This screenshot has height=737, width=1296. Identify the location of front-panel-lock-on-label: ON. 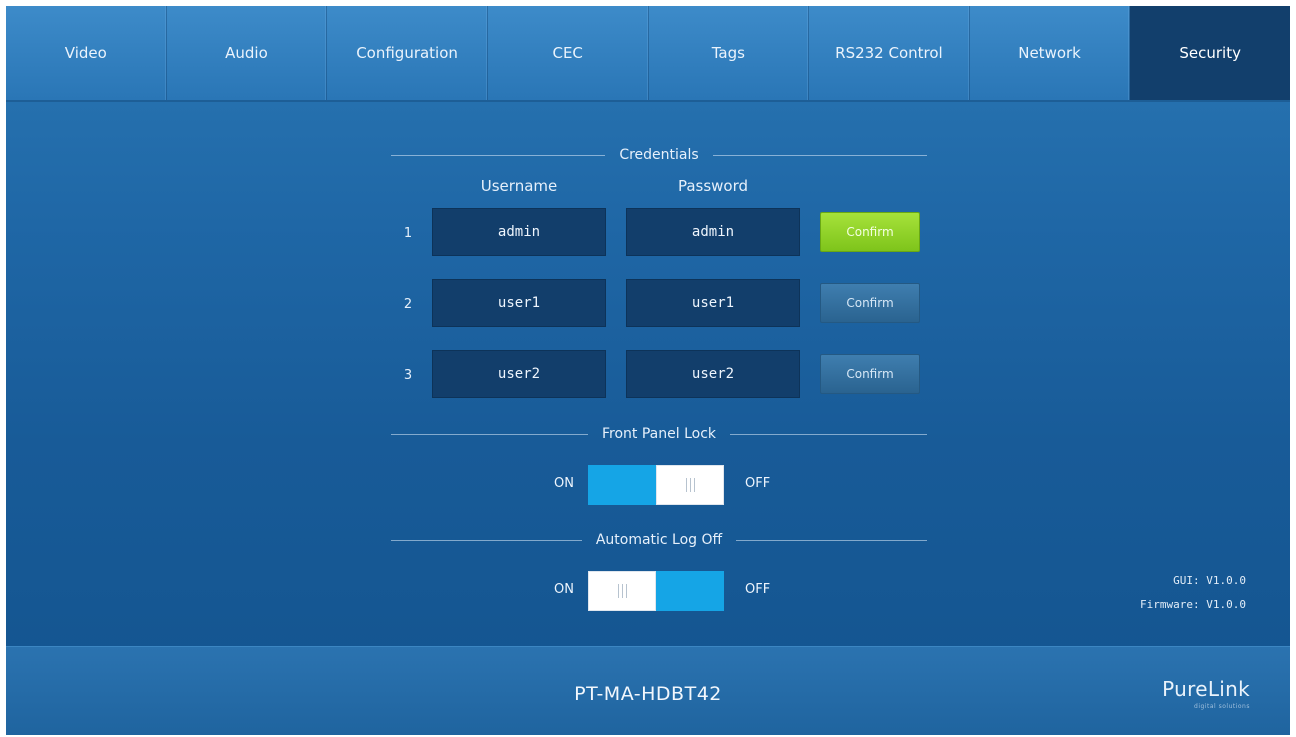
(564, 483).